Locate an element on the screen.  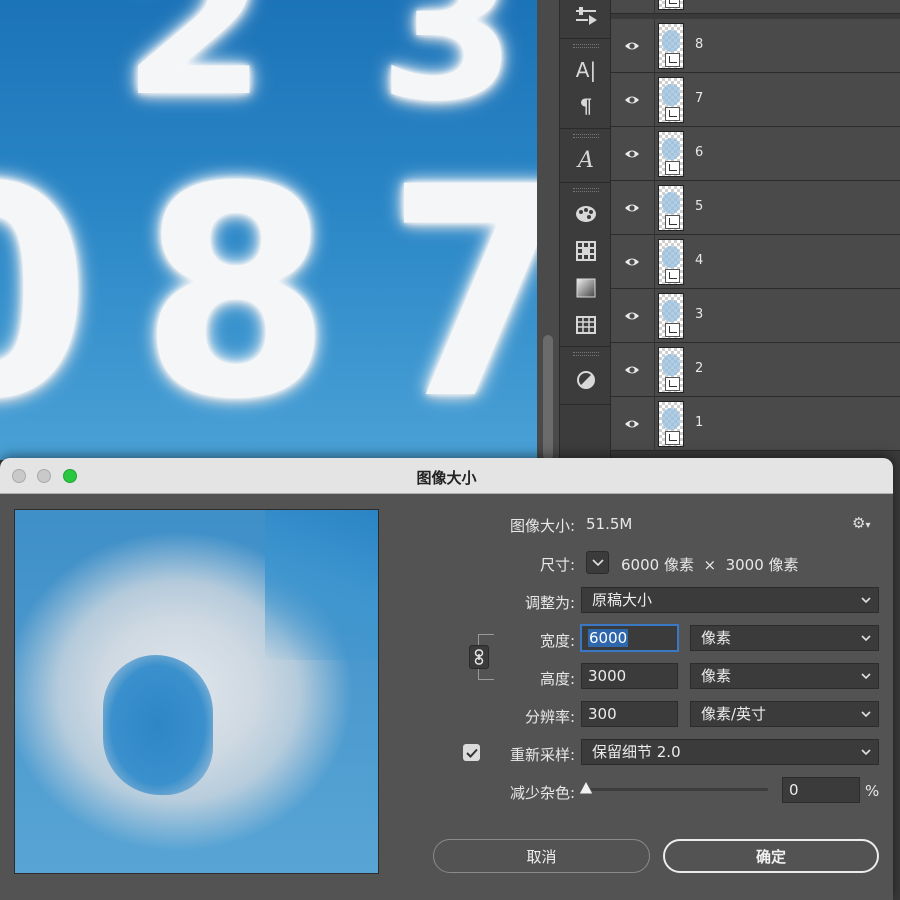
layer-row: 6 is located at coordinates (755, 154).